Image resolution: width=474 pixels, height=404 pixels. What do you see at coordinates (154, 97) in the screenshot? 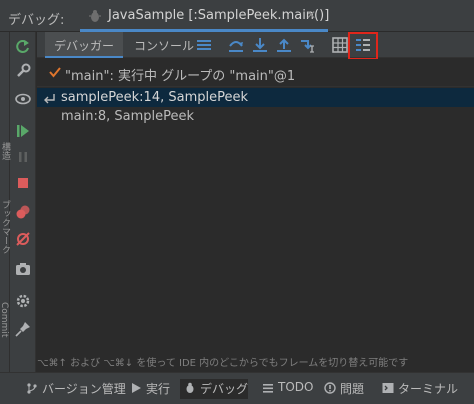
I see `frame-label: samplePeek:14, SamplePeek` at bounding box center [154, 97].